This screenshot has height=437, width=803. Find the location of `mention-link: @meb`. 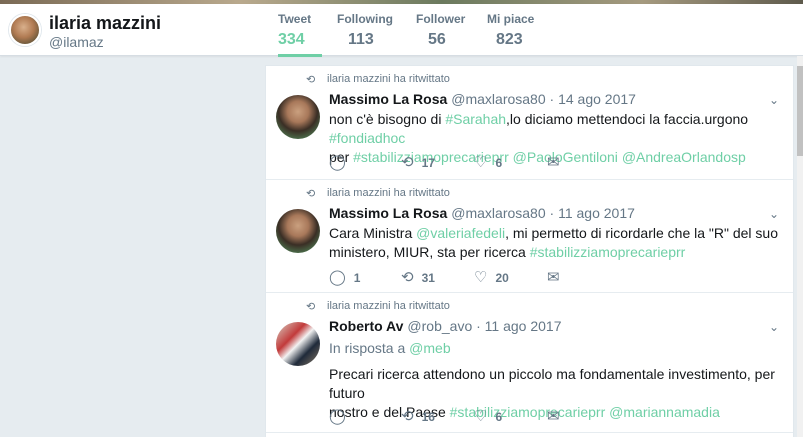

mention-link: @meb is located at coordinates (429, 348).